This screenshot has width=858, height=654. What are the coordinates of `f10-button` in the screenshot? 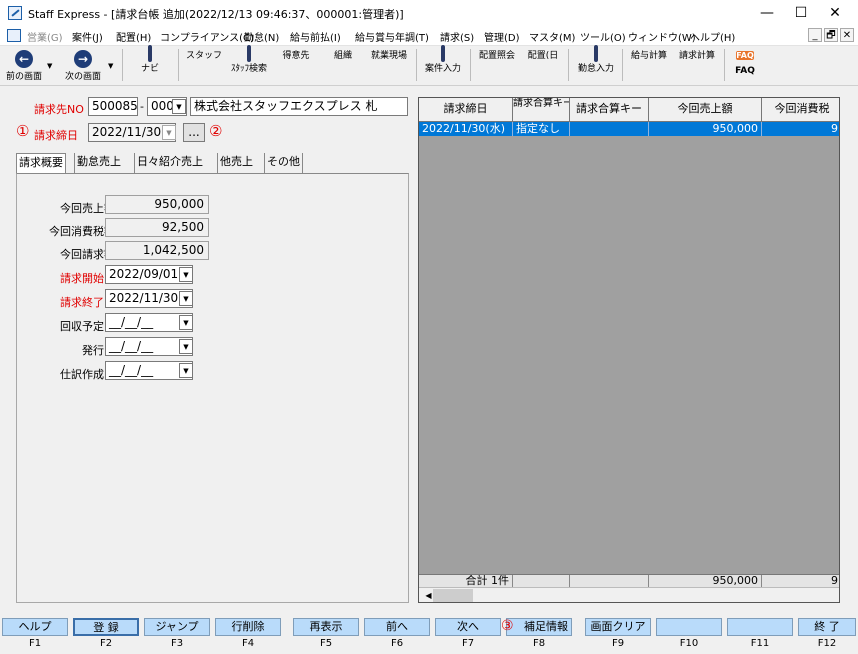 It's located at (689, 627).